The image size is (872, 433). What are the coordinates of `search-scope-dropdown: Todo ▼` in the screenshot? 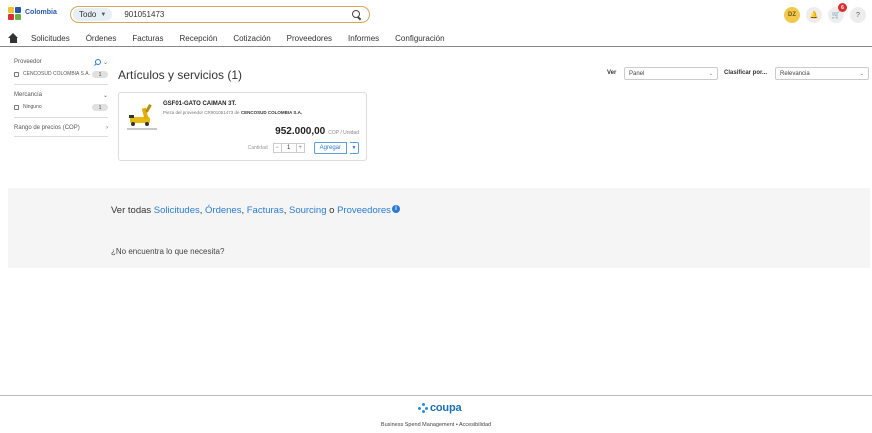 It's located at (93, 14).